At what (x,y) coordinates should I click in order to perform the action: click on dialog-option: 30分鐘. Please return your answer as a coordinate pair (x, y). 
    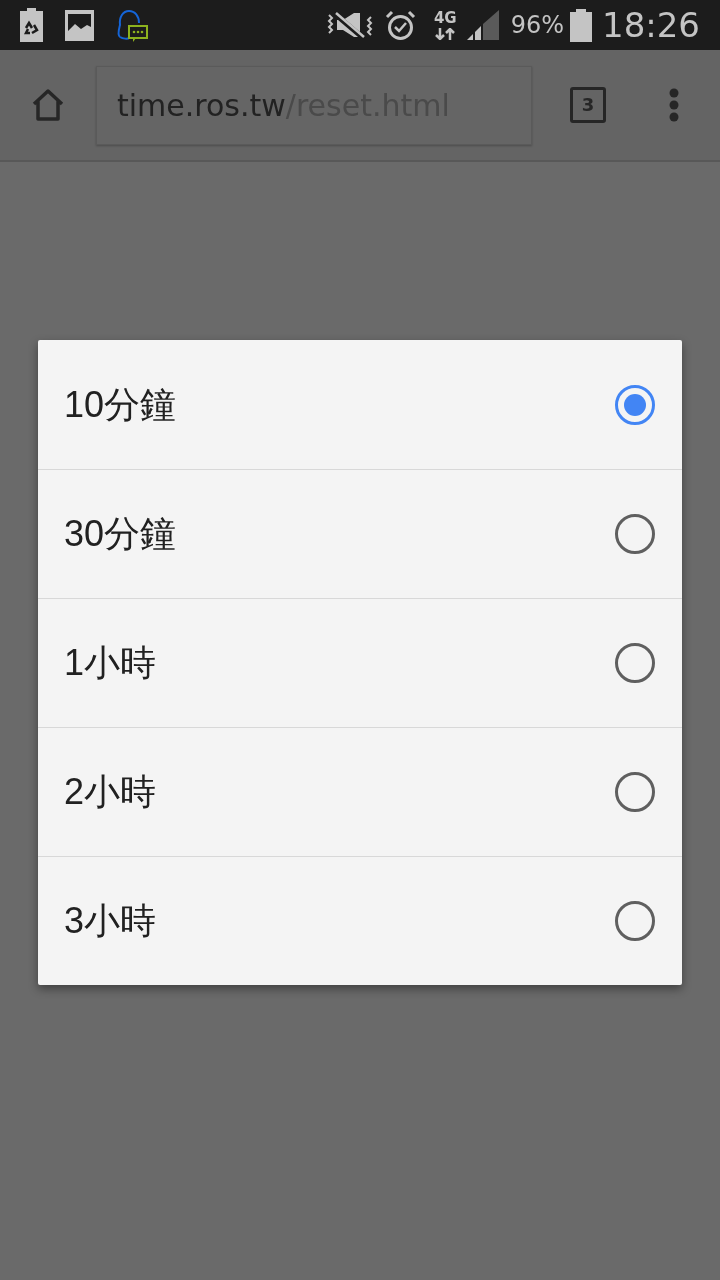
    Looking at the image, I should click on (360, 533).